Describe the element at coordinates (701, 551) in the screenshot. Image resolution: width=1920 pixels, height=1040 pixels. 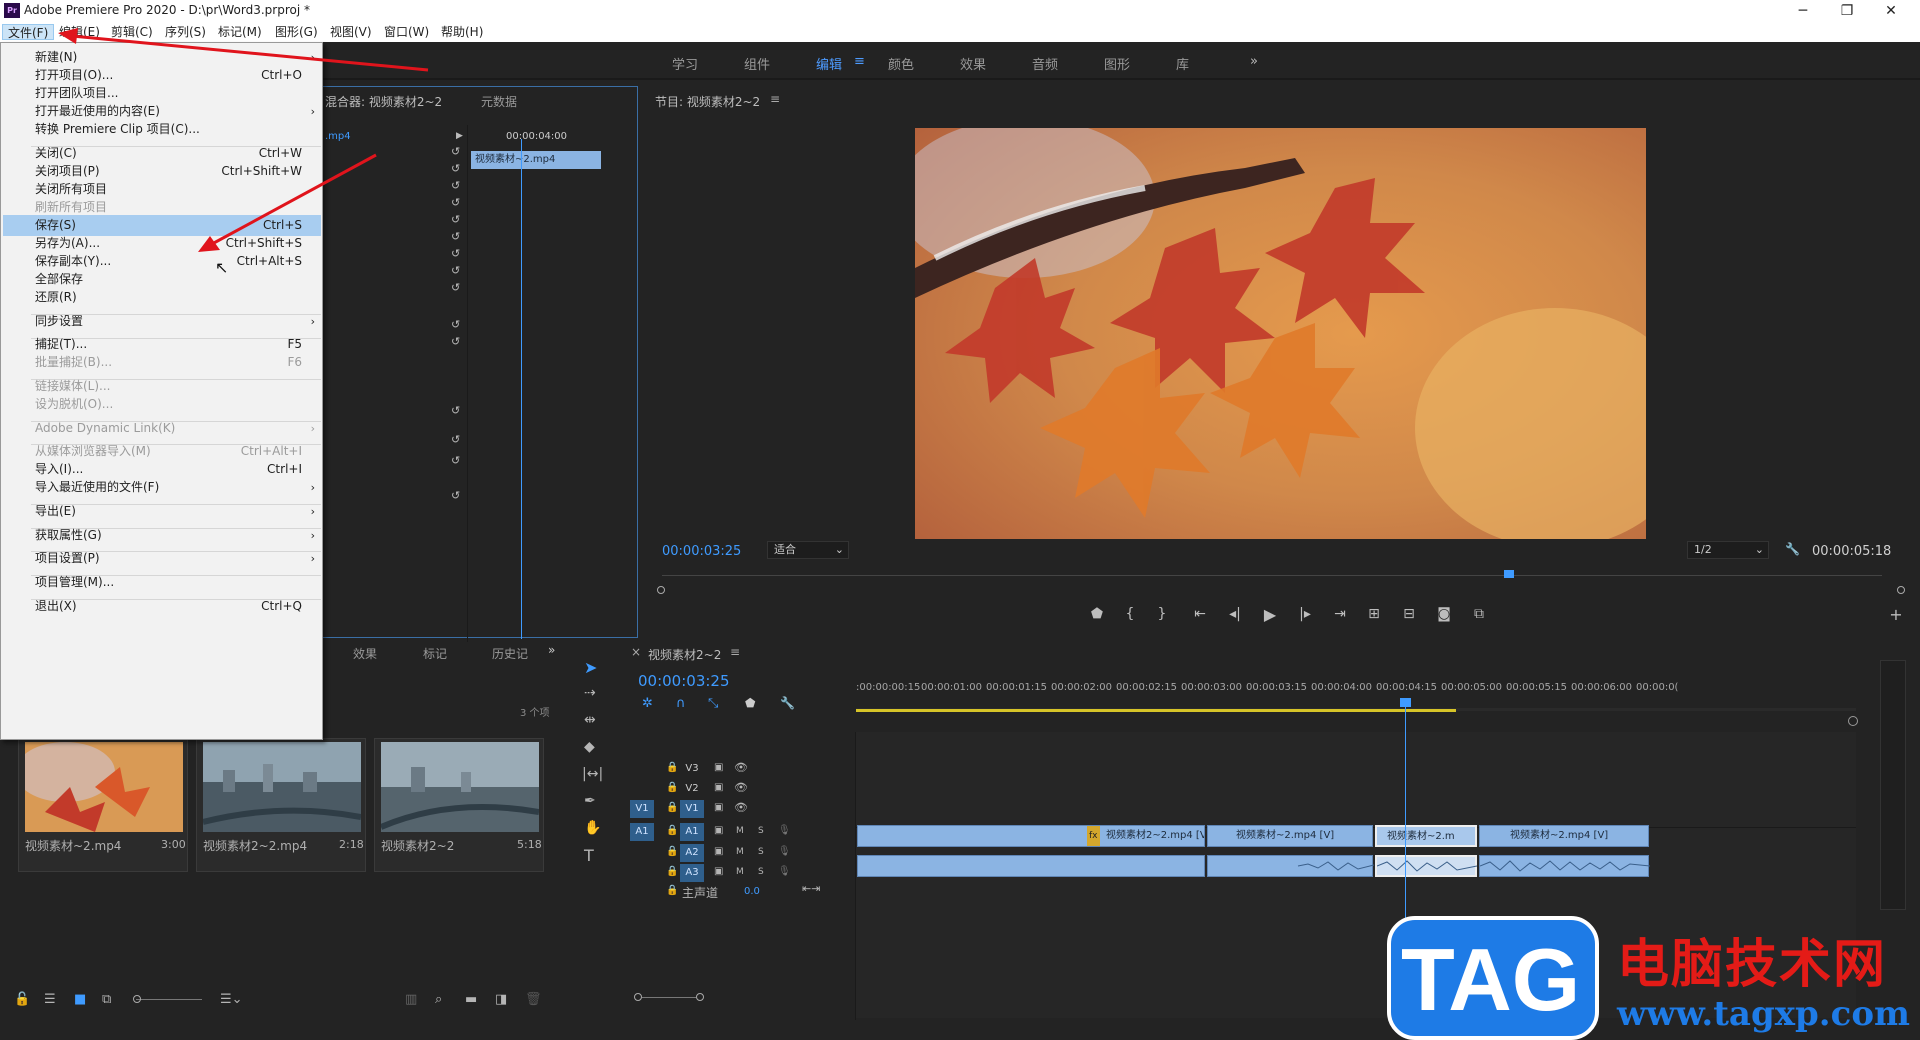
I see `program-timecode: 00:00:03:25` at that location.